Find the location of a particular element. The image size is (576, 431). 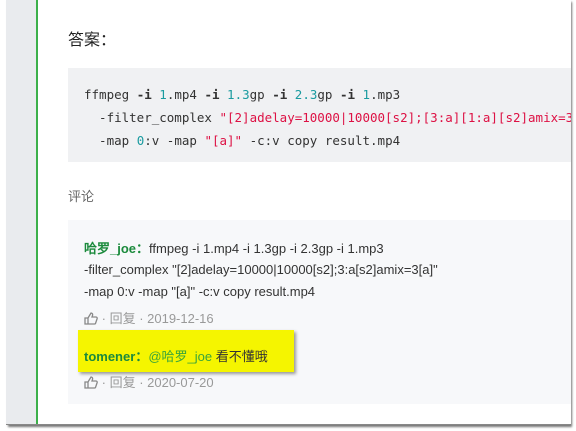

comment-date: 2020-07-20 is located at coordinates (180, 382).